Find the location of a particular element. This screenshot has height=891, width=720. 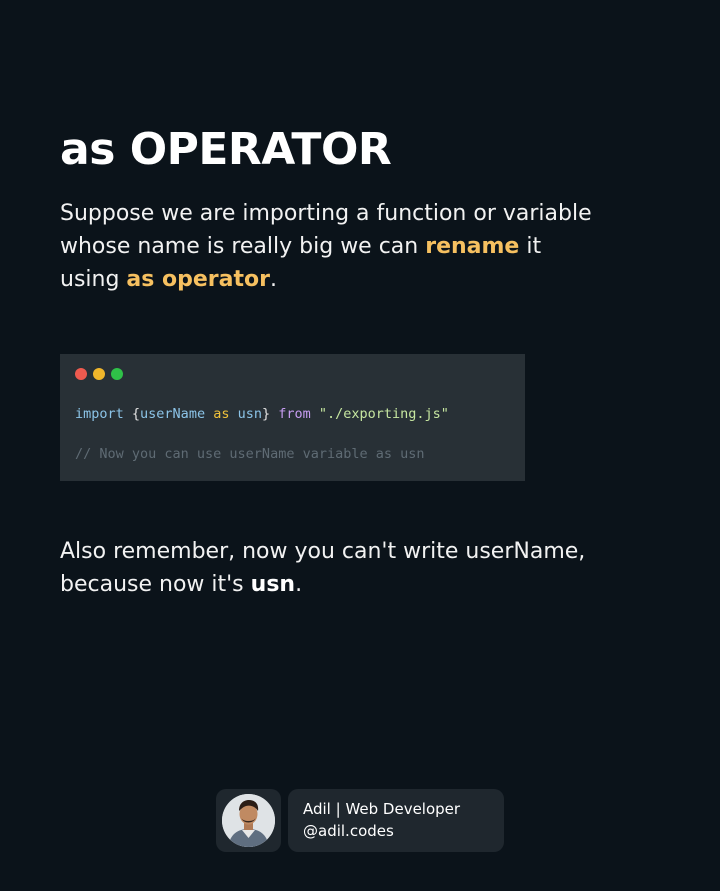

intro-text: . is located at coordinates (273, 279).